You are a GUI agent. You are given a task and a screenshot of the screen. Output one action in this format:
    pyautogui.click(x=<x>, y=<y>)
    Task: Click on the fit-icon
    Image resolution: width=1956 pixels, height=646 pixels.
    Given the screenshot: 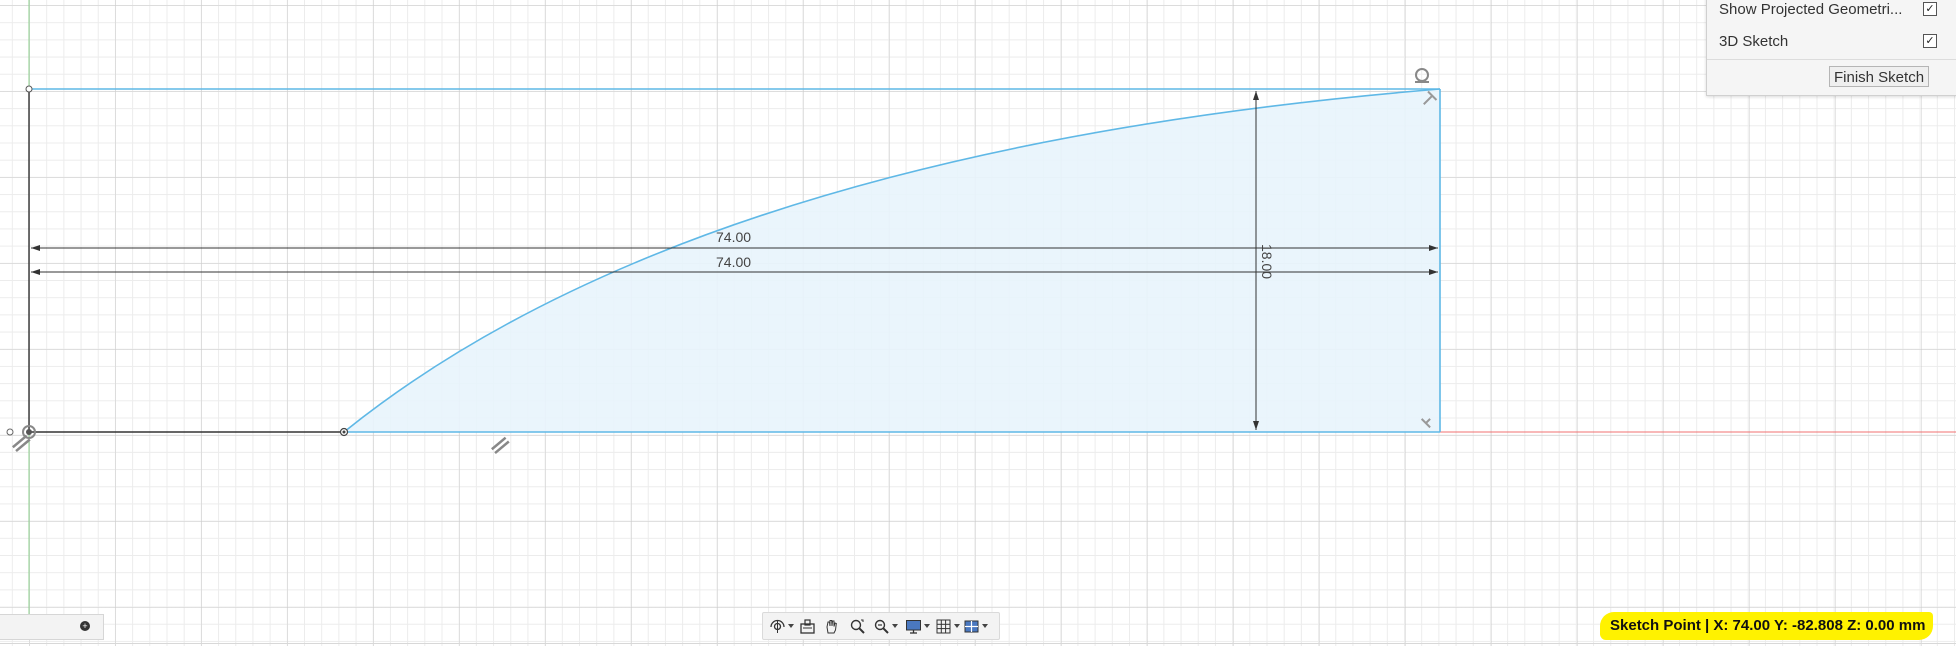 What is the action you would take?
    pyautogui.click(x=881, y=626)
    